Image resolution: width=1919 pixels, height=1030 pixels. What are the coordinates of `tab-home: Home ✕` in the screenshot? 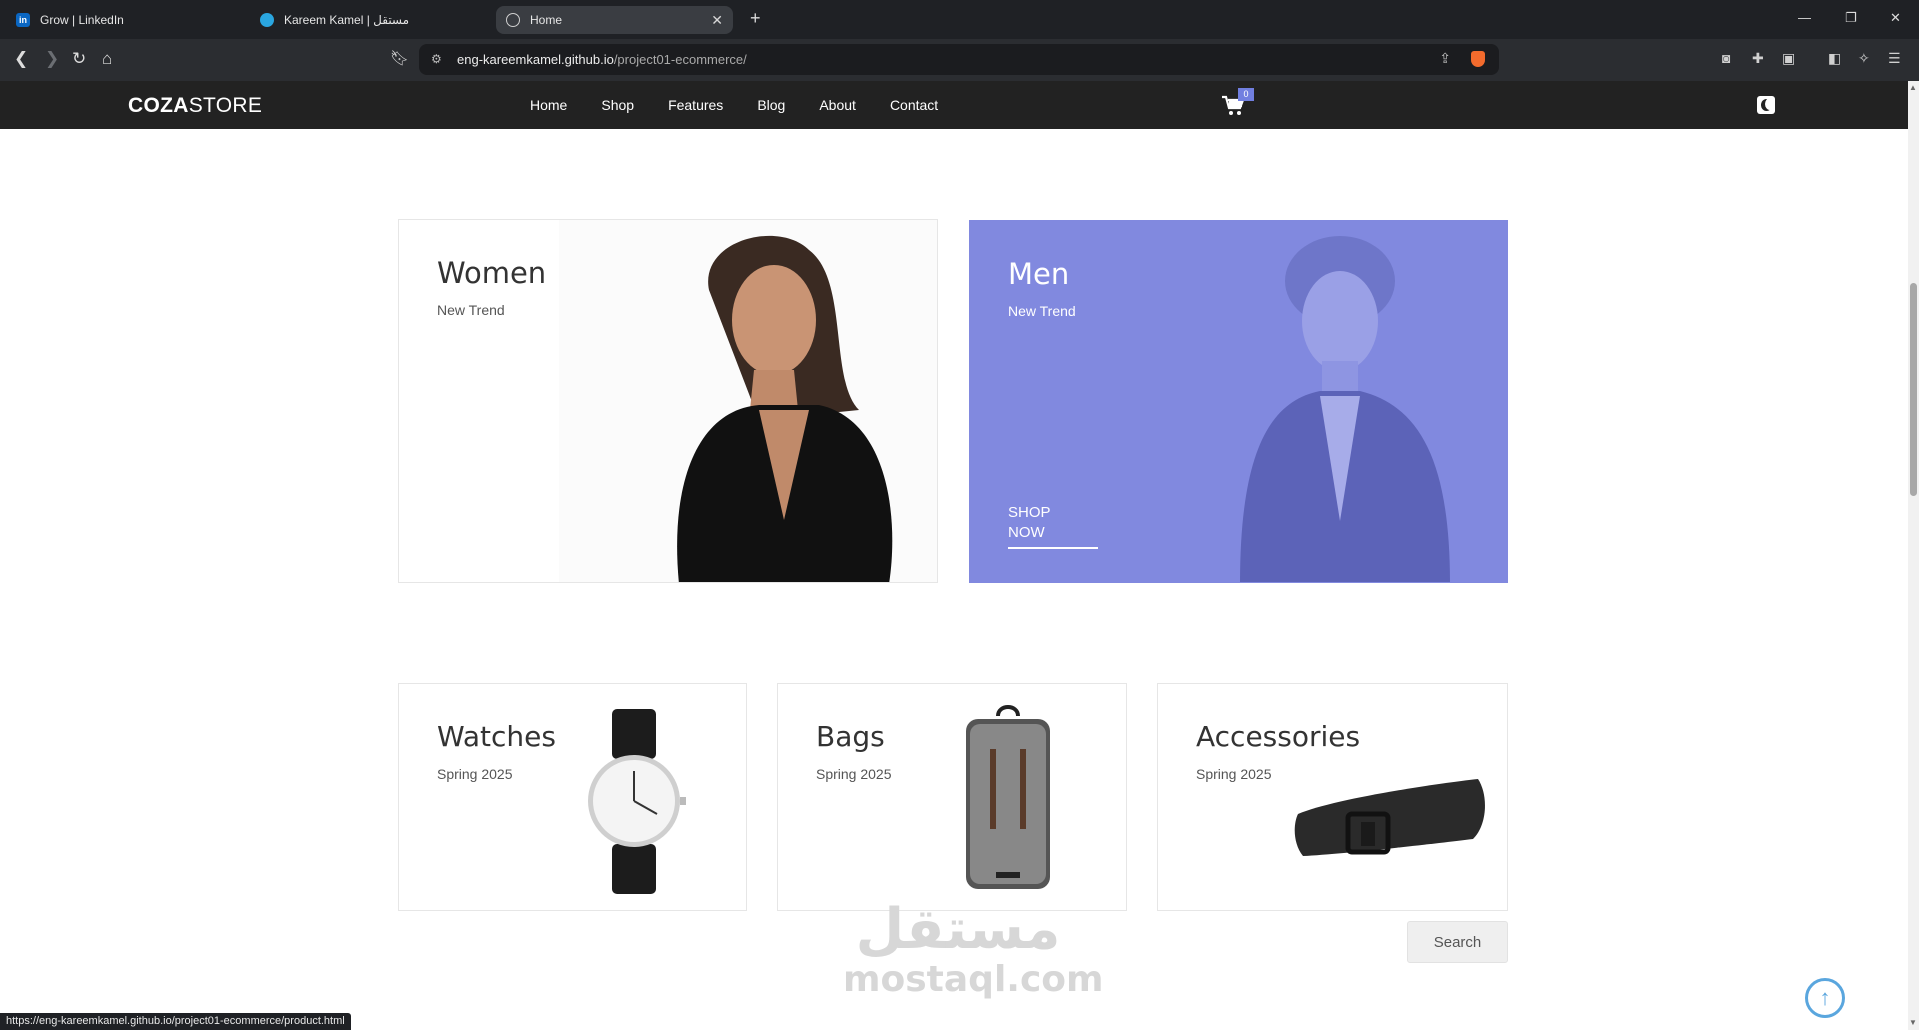 It's located at (614, 20).